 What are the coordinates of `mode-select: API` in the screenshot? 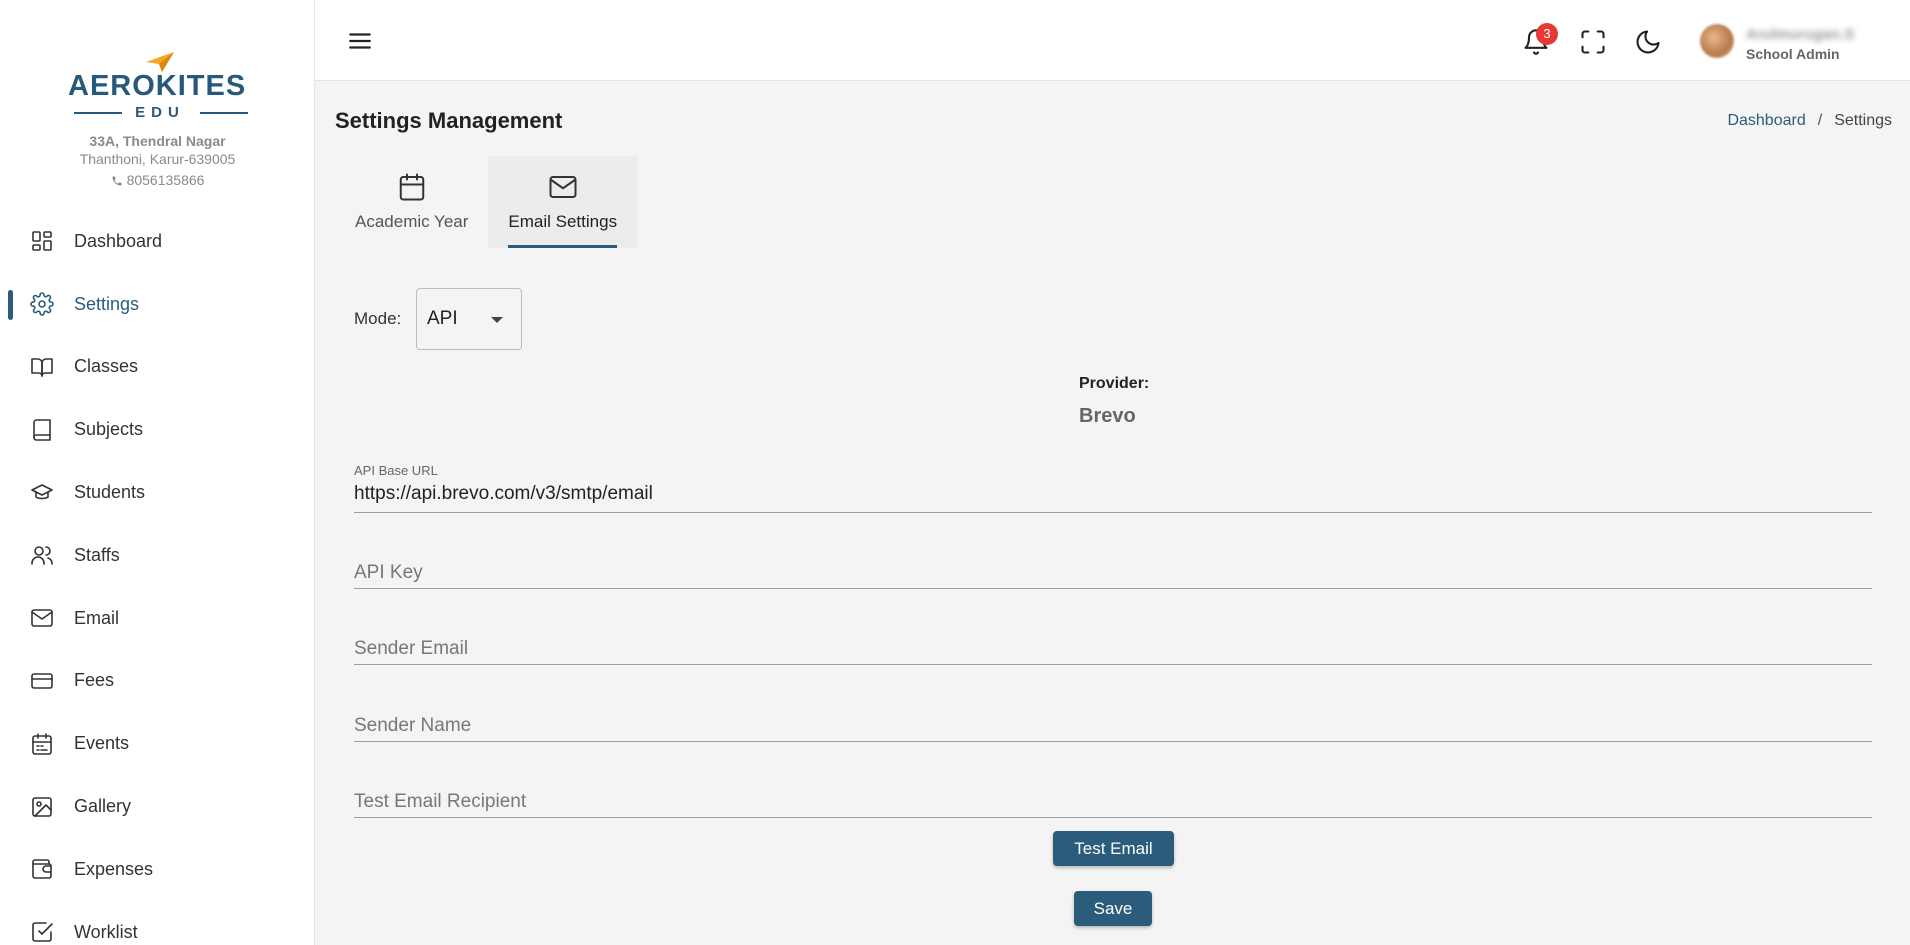 It's located at (469, 319).